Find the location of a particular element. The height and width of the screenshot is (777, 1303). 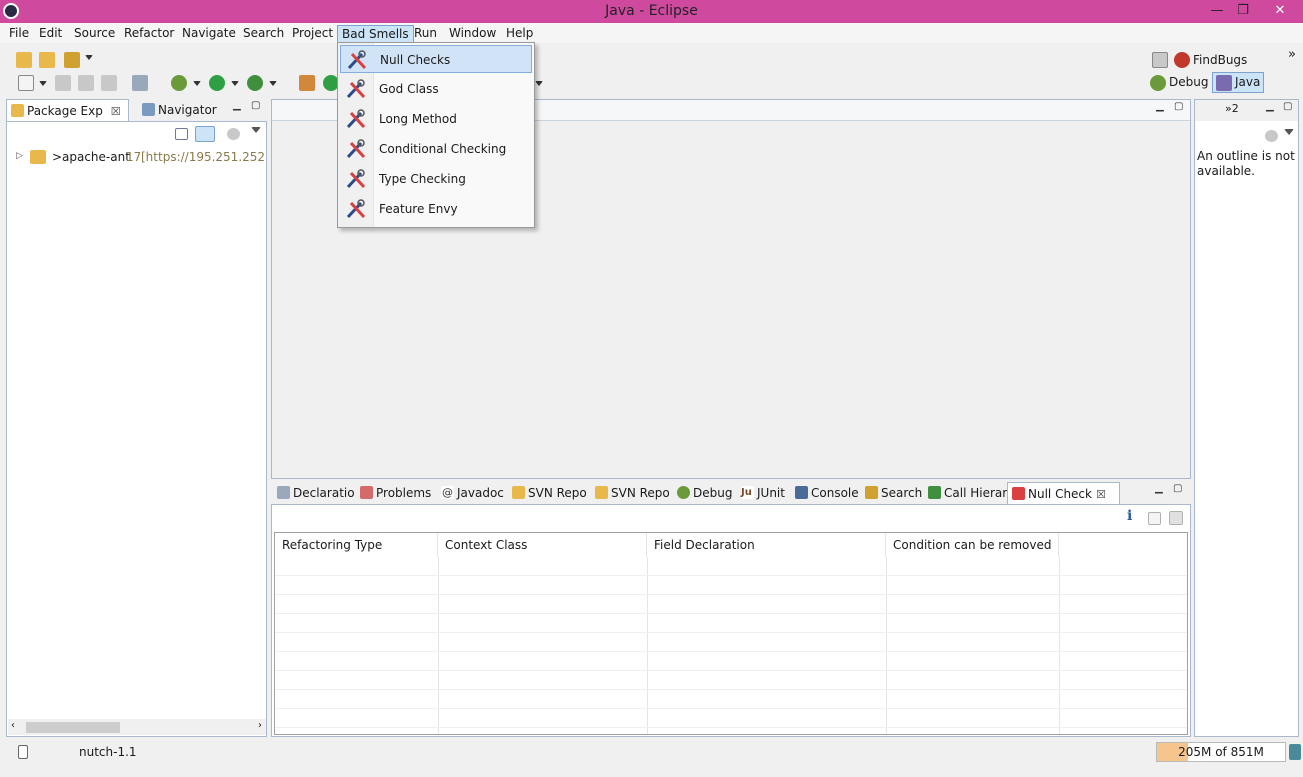

tab-debug: Debug is located at coordinates (704, 493).